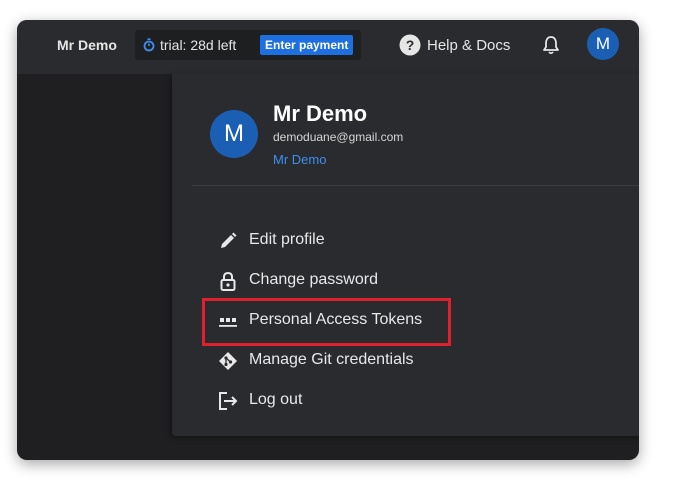  I want to click on pencil-icon, so click(229, 240).